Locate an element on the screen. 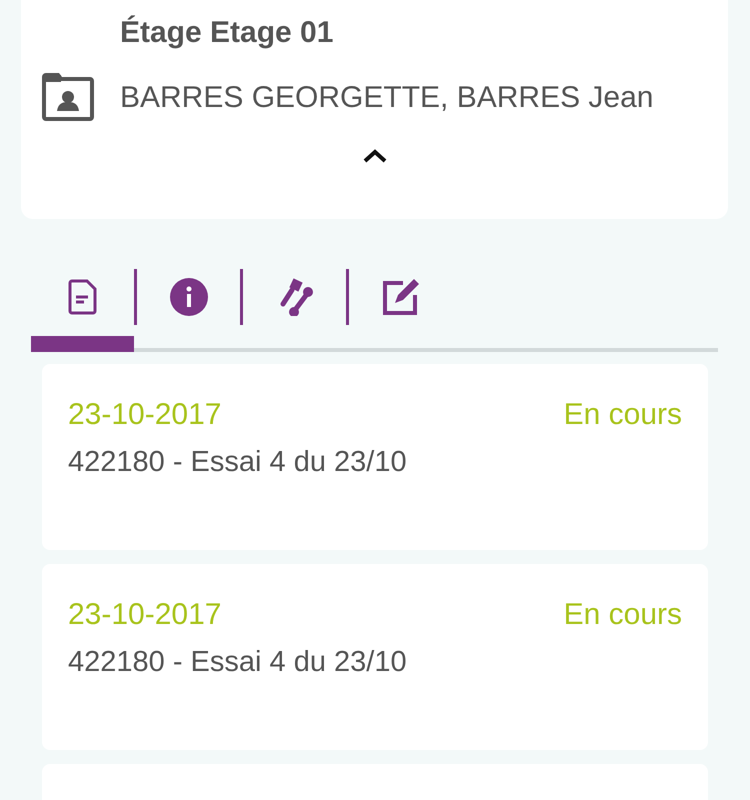  edit-icon is located at coordinates (400, 297).